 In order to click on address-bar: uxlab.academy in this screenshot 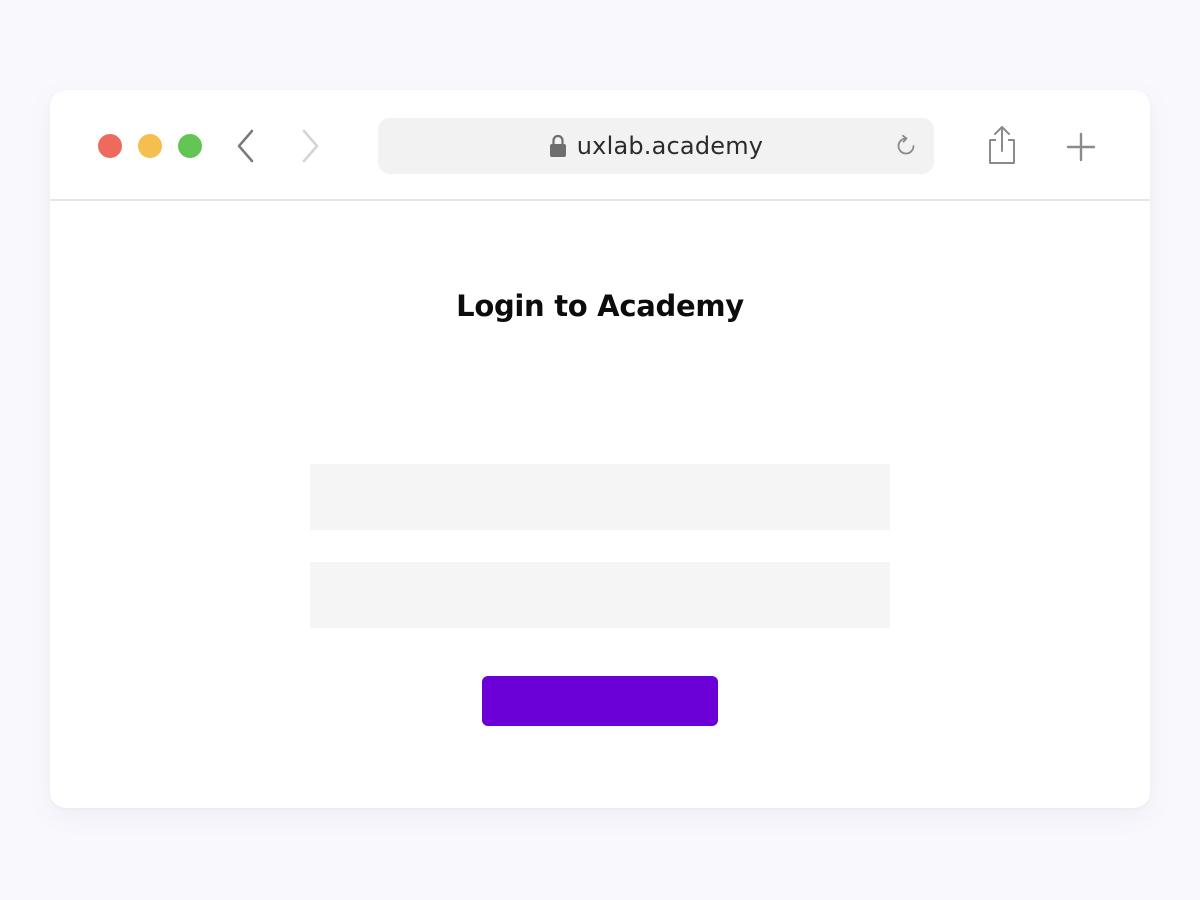, I will do `click(656, 146)`.